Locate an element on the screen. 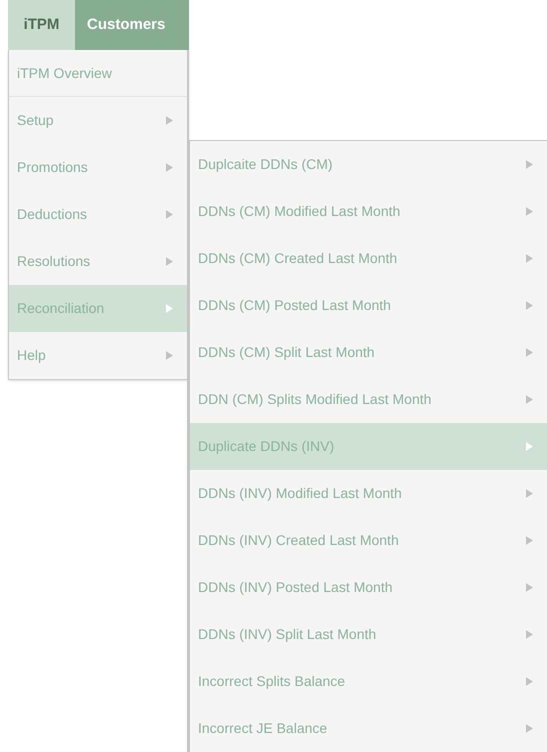 This screenshot has width=547, height=752. menu-tab: iTPM is located at coordinates (41, 25).